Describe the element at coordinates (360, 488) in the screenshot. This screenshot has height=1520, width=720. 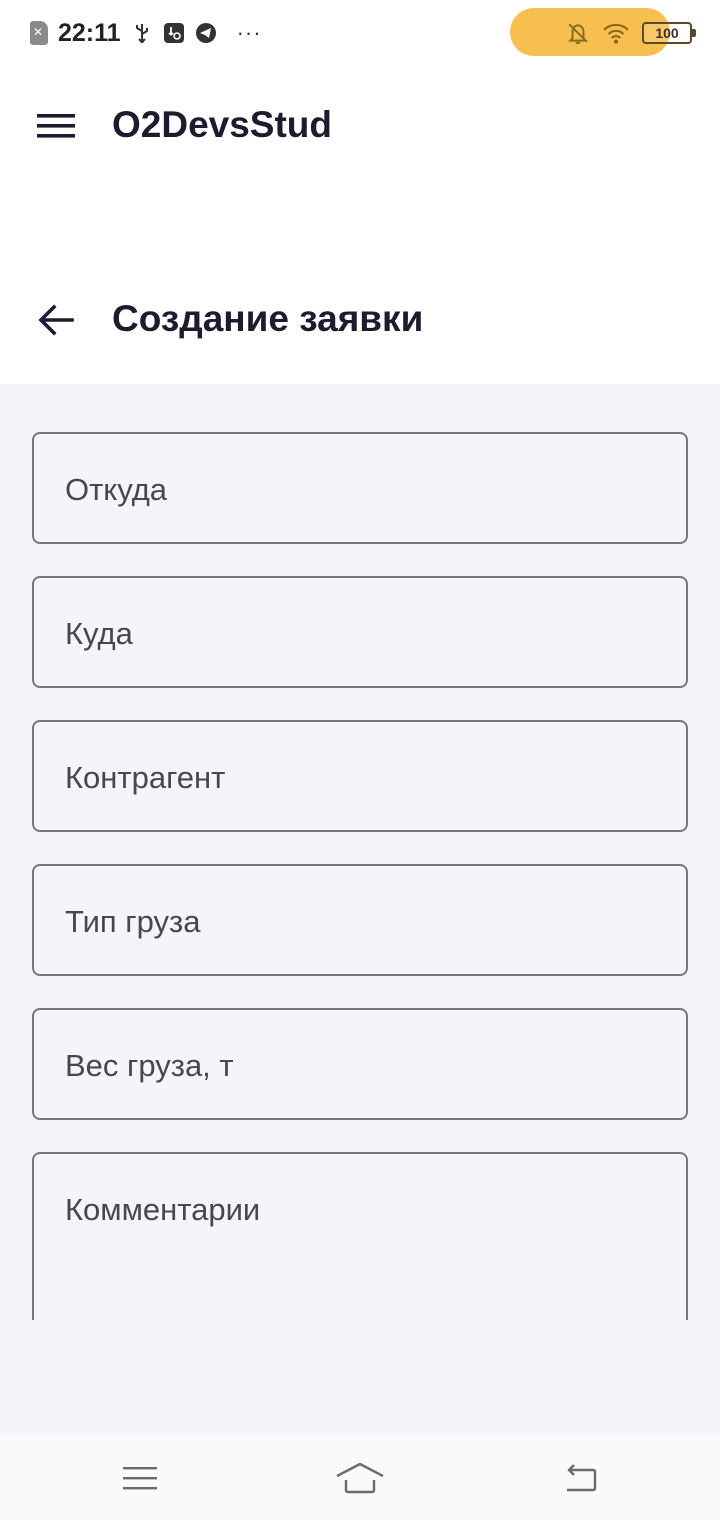
I see `from-field: Откуда` at that location.